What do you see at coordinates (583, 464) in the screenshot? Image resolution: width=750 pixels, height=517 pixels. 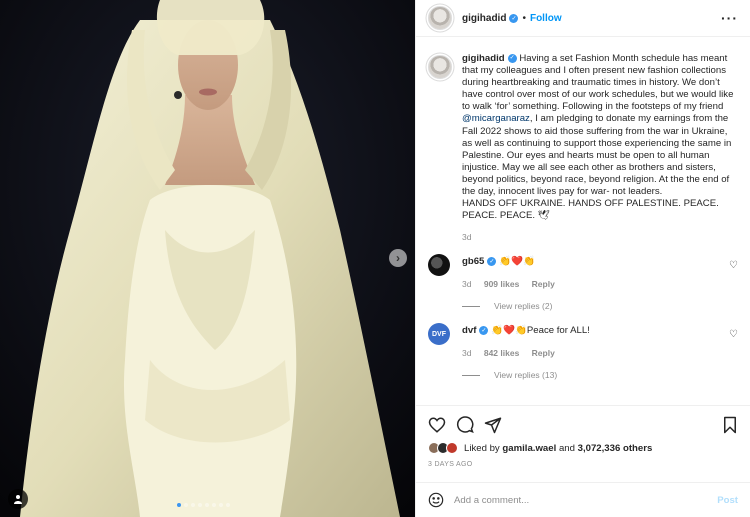 I see `post-timestamp: 3 DAYS AGO` at bounding box center [583, 464].